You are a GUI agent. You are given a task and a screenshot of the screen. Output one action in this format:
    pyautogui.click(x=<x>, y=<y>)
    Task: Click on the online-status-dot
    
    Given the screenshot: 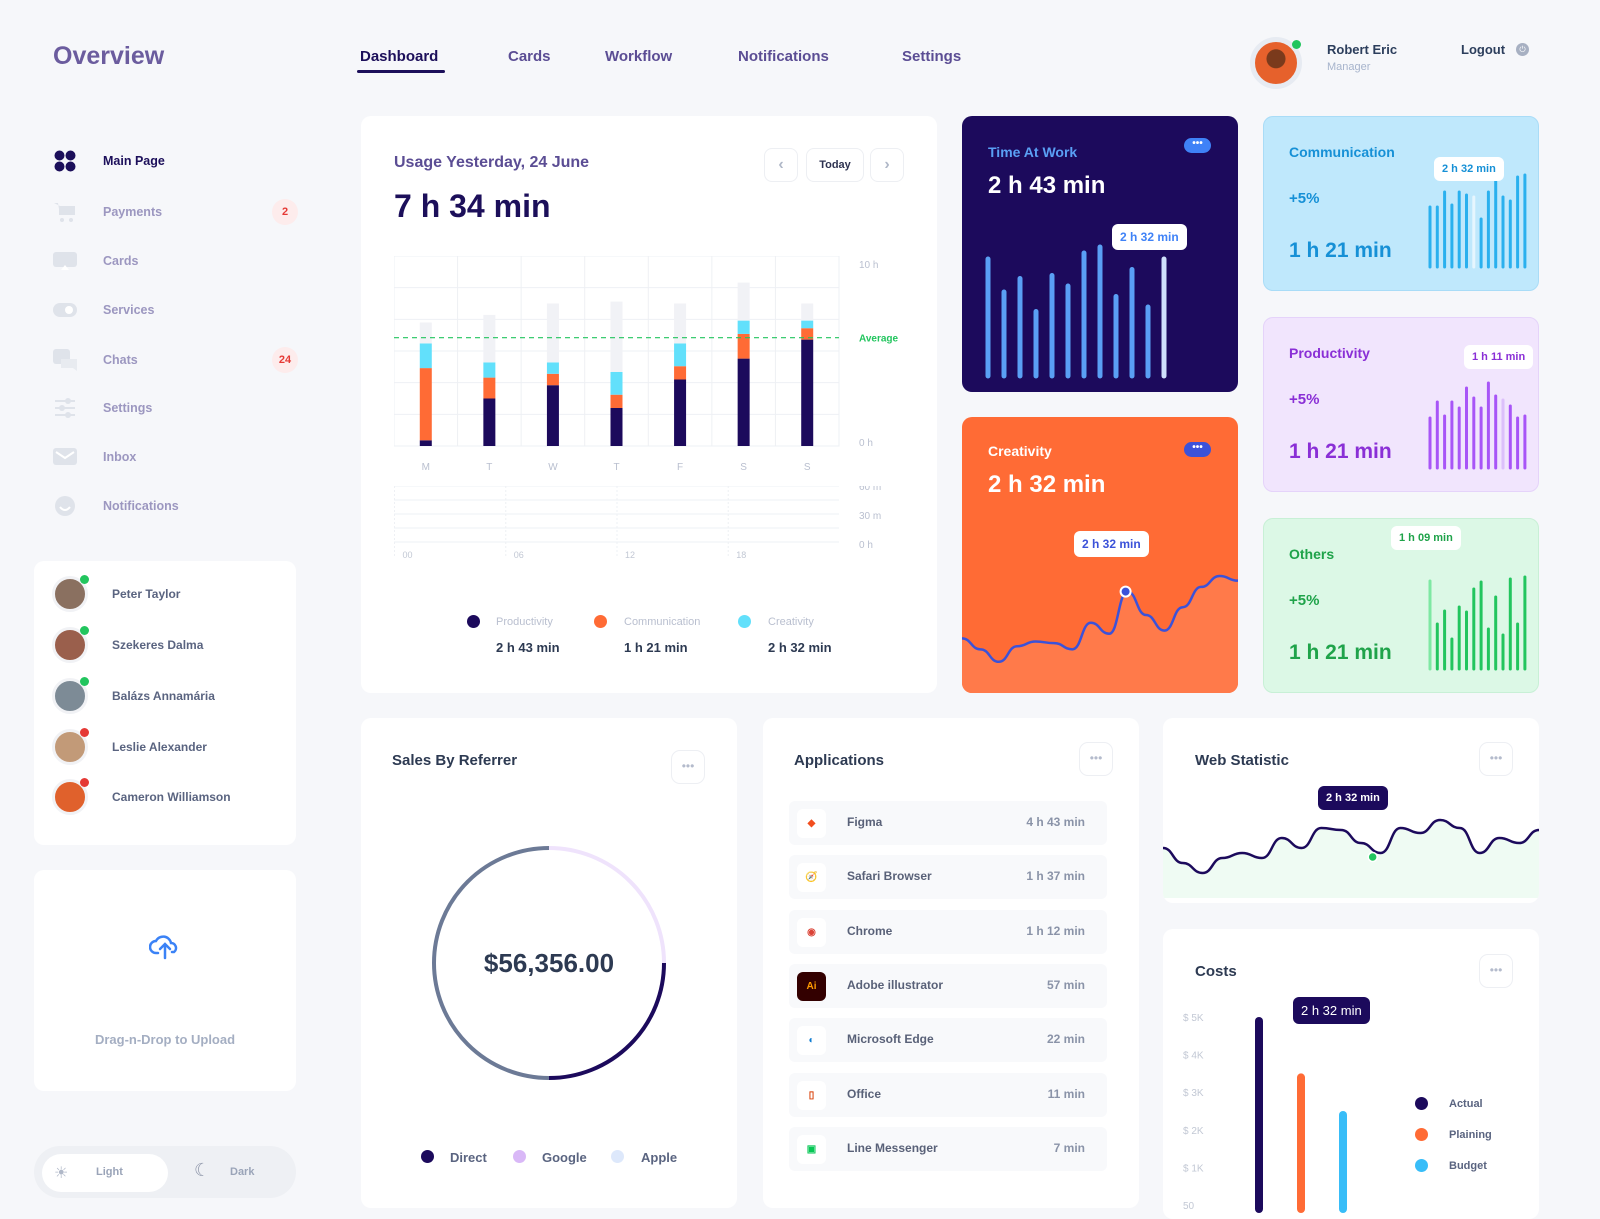 What is the action you would take?
    pyautogui.click(x=84, y=681)
    